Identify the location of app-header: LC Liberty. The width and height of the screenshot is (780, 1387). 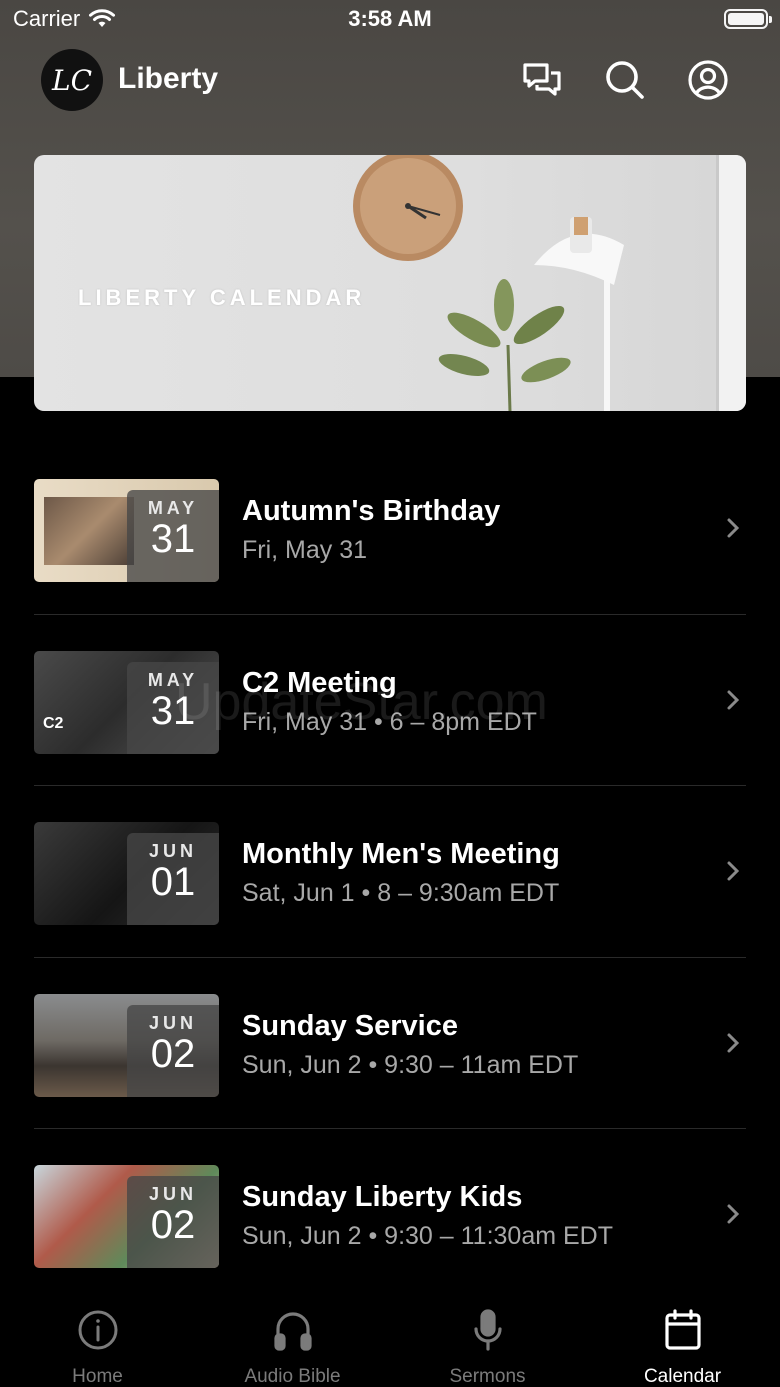
(390, 80).